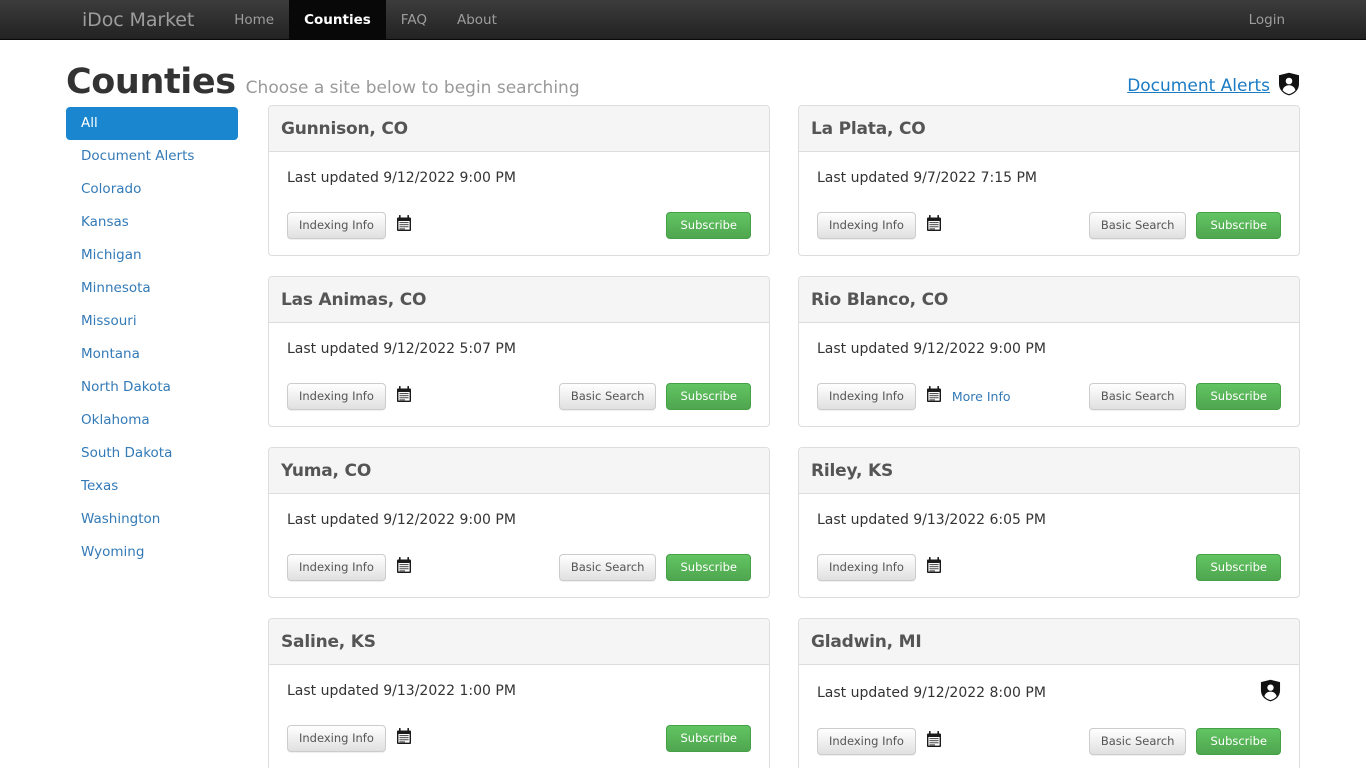 This screenshot has height=768, width=1366. I want to click on sidebar-item-missouri: Missouri, so click(152, 321).